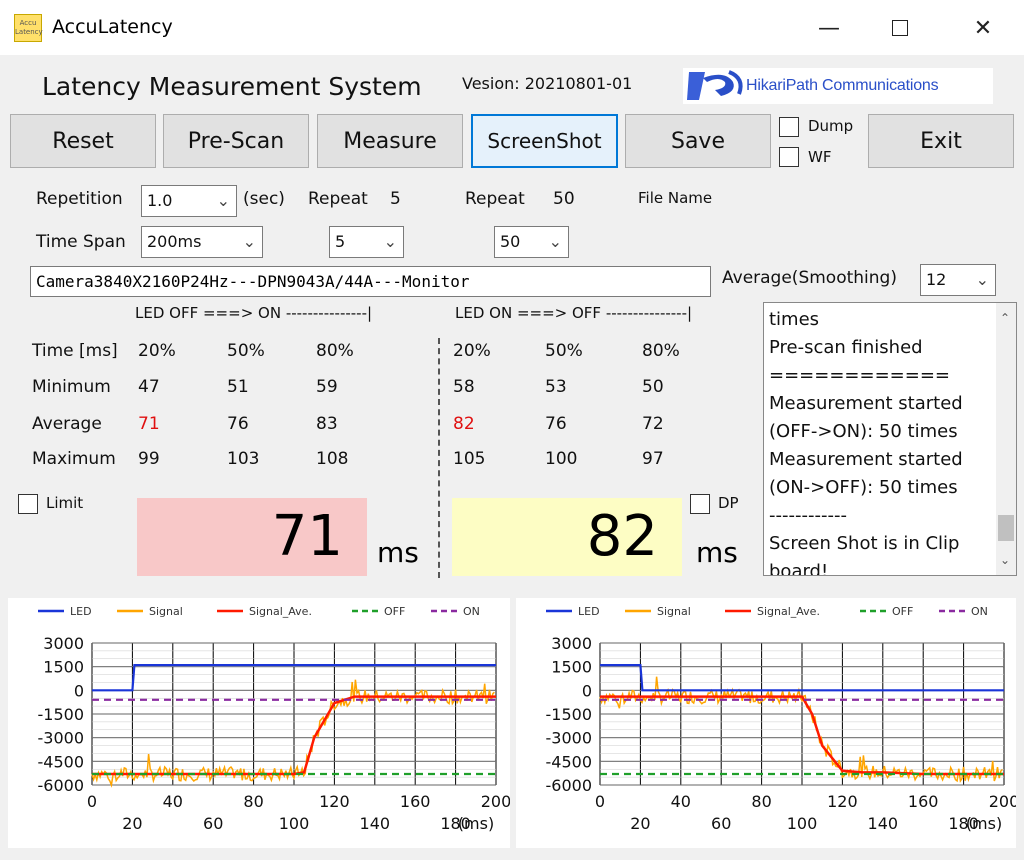  What do you see at coordinates (157, 351) in the screenshot?
I see `off-on-cell: 20%` at bounding box center [157, 351].